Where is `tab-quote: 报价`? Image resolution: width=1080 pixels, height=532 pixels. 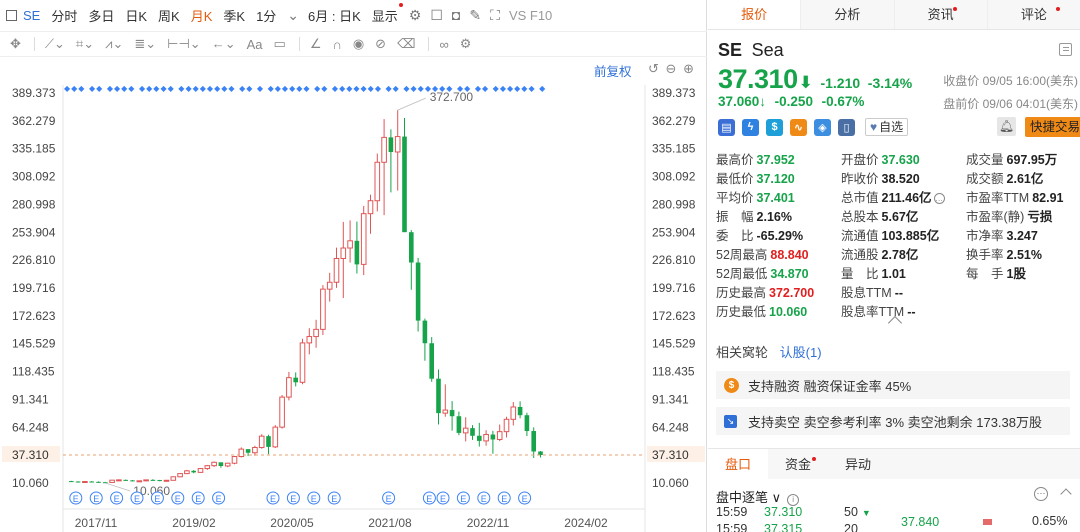 tab-quote: 报价 is located at coordinates (754, 14).